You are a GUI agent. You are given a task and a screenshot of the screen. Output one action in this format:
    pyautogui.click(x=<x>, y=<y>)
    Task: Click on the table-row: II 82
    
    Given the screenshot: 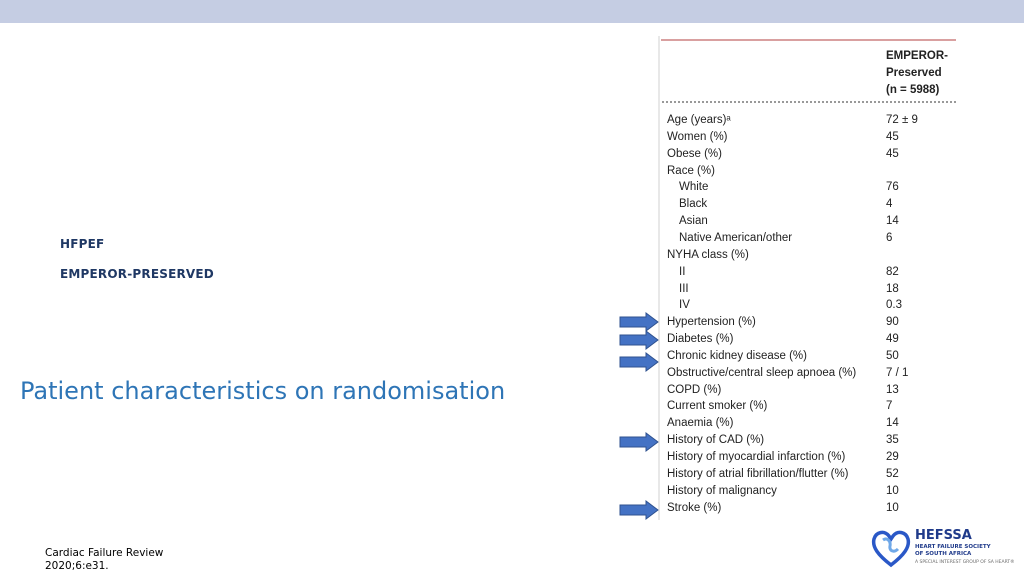 What is the action you would take?
    pyautogui.click(x=809, y=274)
    